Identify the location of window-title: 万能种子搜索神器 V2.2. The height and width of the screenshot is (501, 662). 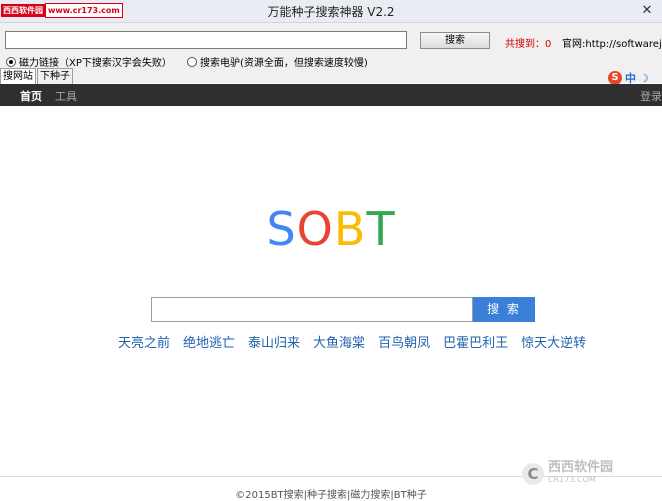
(331, 12).